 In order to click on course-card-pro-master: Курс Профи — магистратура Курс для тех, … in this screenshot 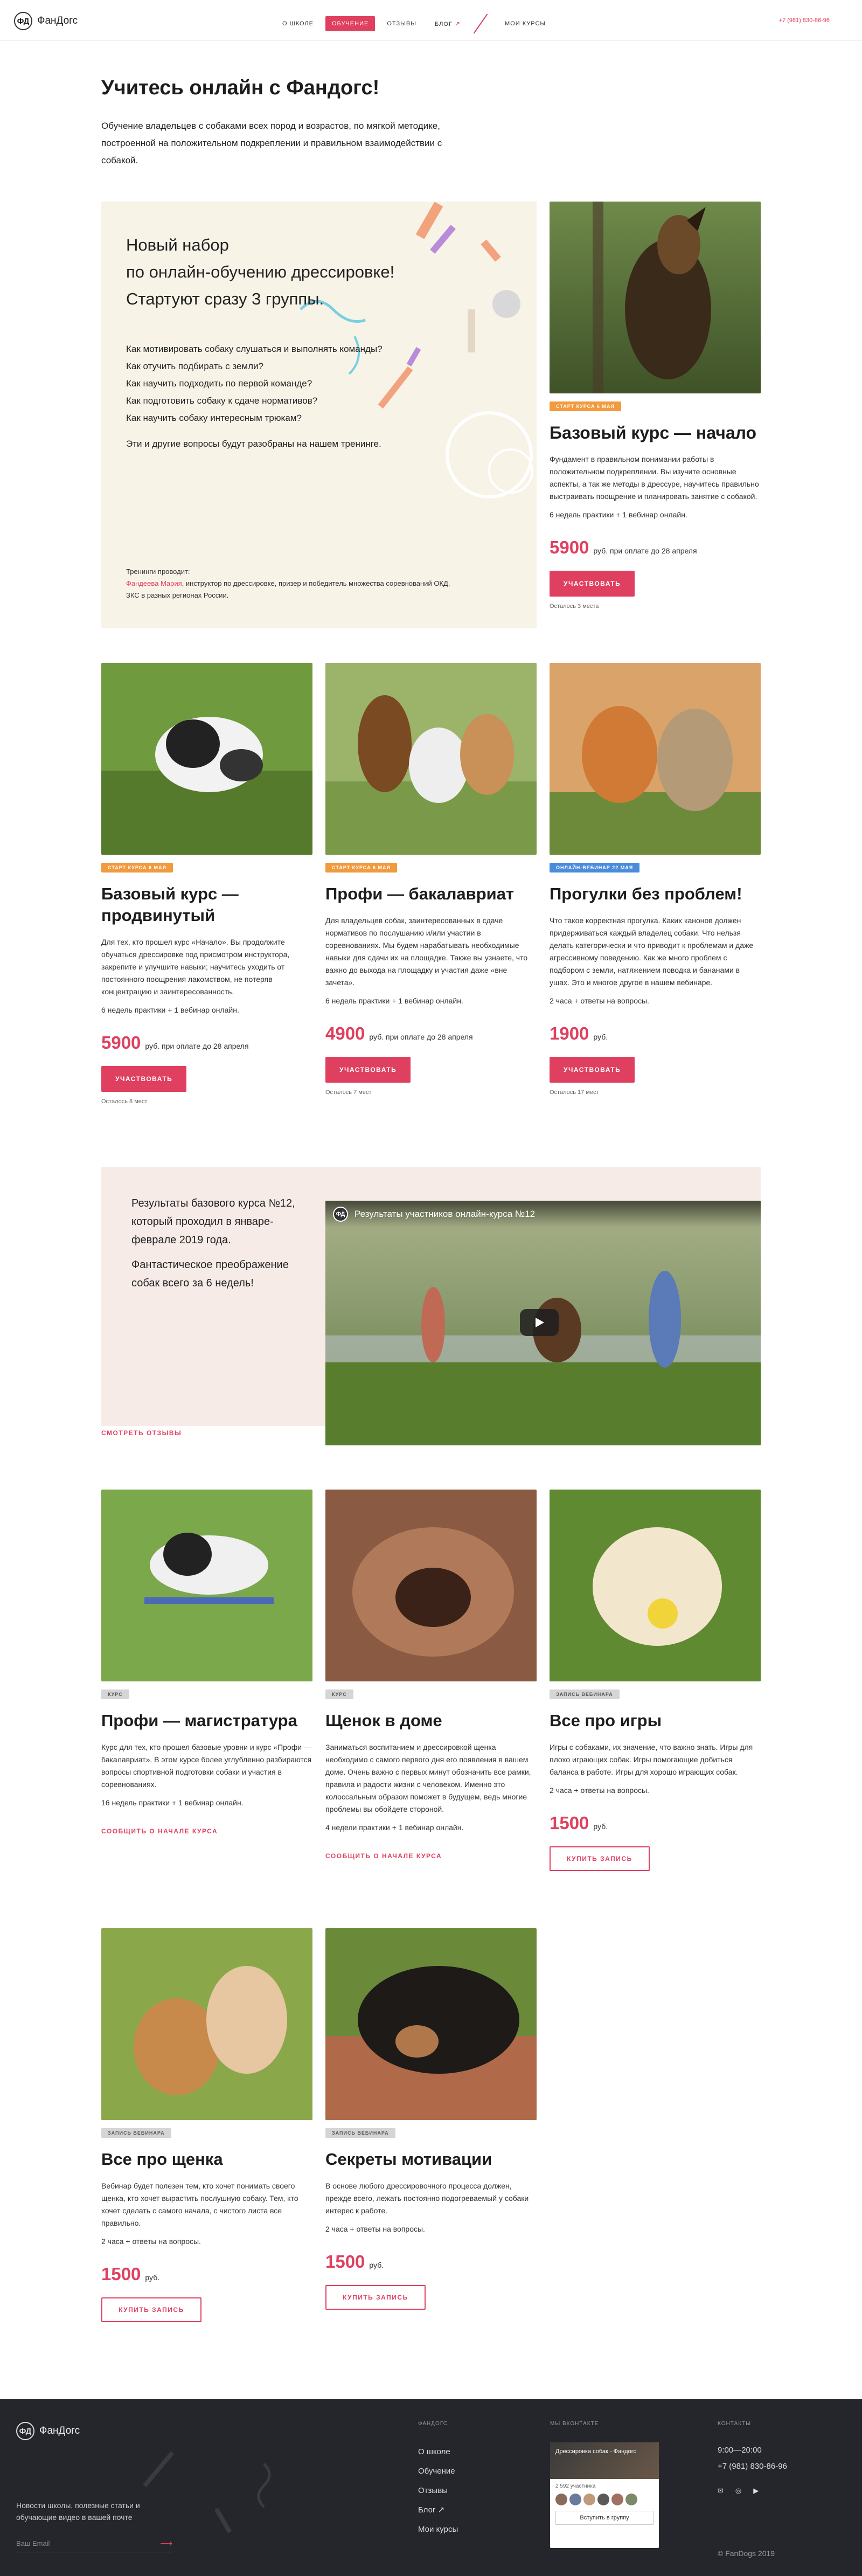, I will do `click(206, 1663)`.